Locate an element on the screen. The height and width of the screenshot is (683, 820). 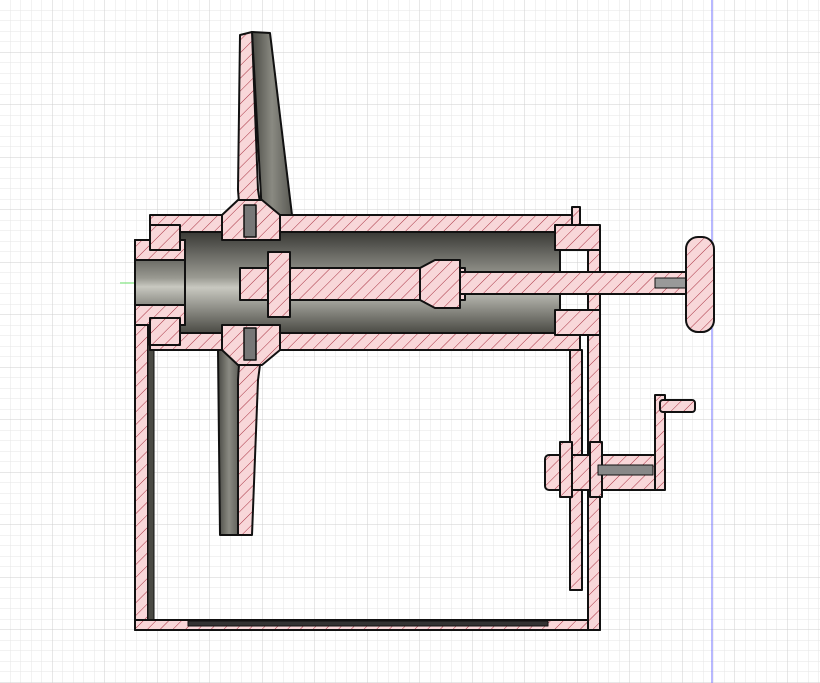
upper-hub-screw is located at coordinates (250, 221).